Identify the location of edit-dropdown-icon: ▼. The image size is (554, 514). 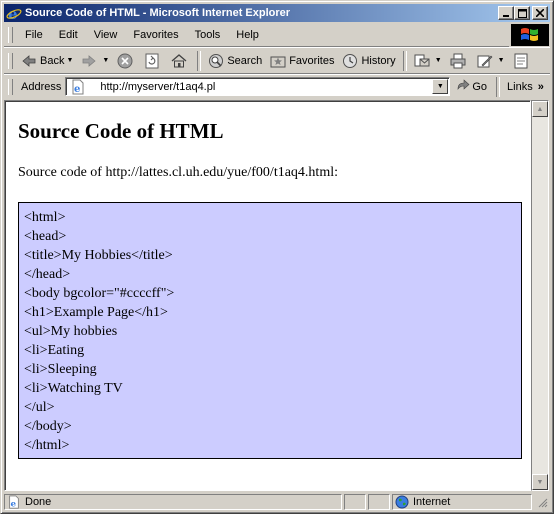
(501, 60).